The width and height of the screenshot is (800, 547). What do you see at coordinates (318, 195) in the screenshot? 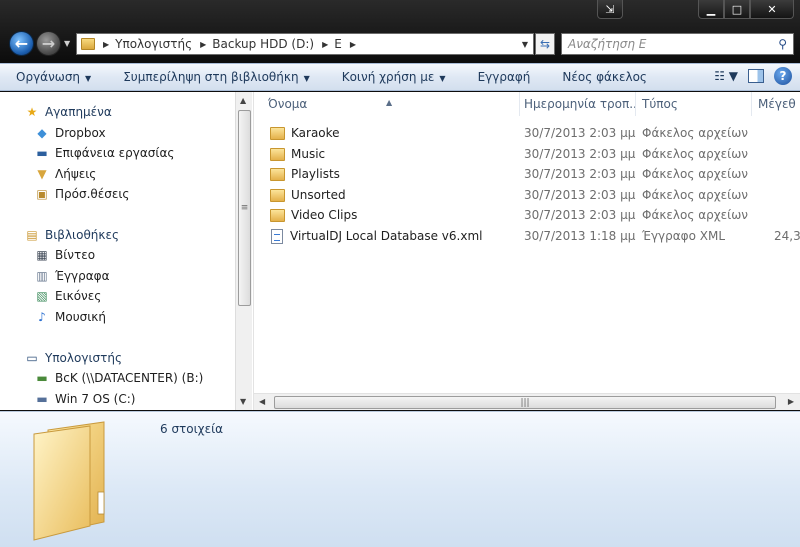
I see `file-name: Unsorted` at bounding box center [318, 195].